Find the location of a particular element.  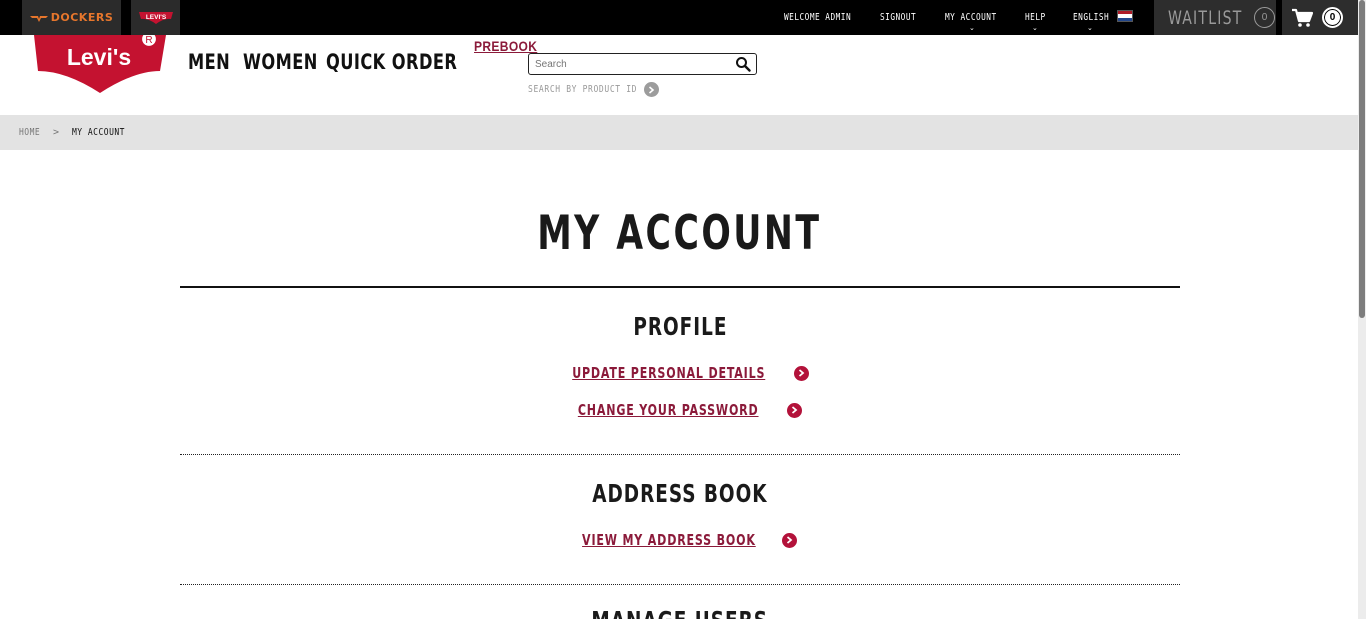

help-menu: HELP is located at coordinates (1035, 17).